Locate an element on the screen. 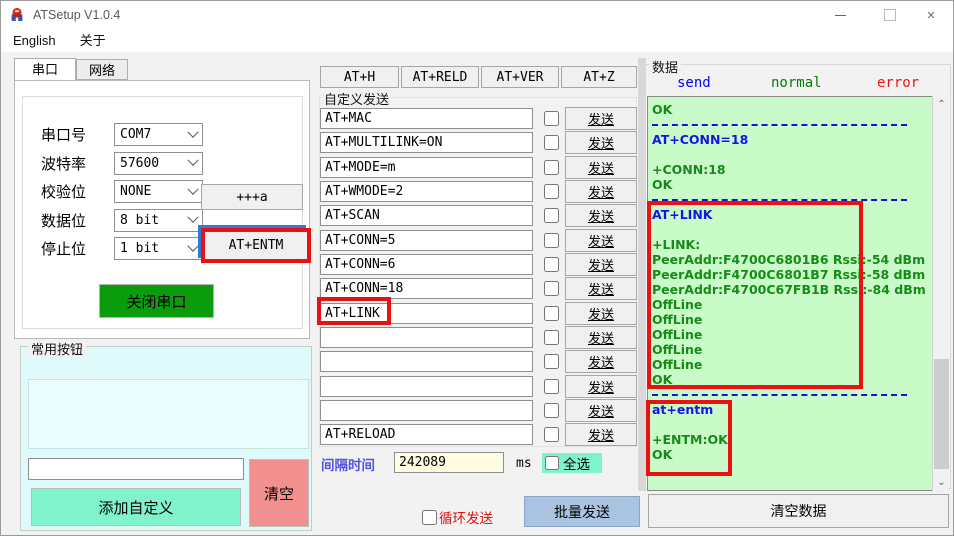  data-group-title: 数据 is located at coordinates (665, 66).